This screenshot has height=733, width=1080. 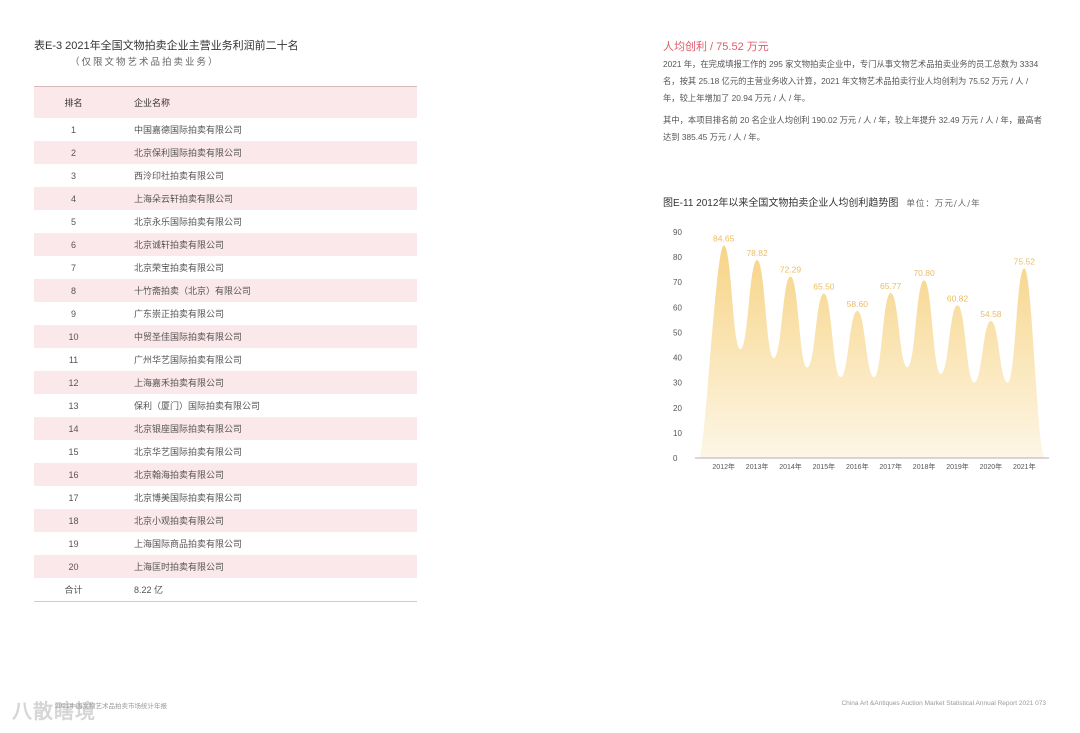 I want to click on company-cell: 北京荣宝拍卖有限公司, so click(x=179, y=268).